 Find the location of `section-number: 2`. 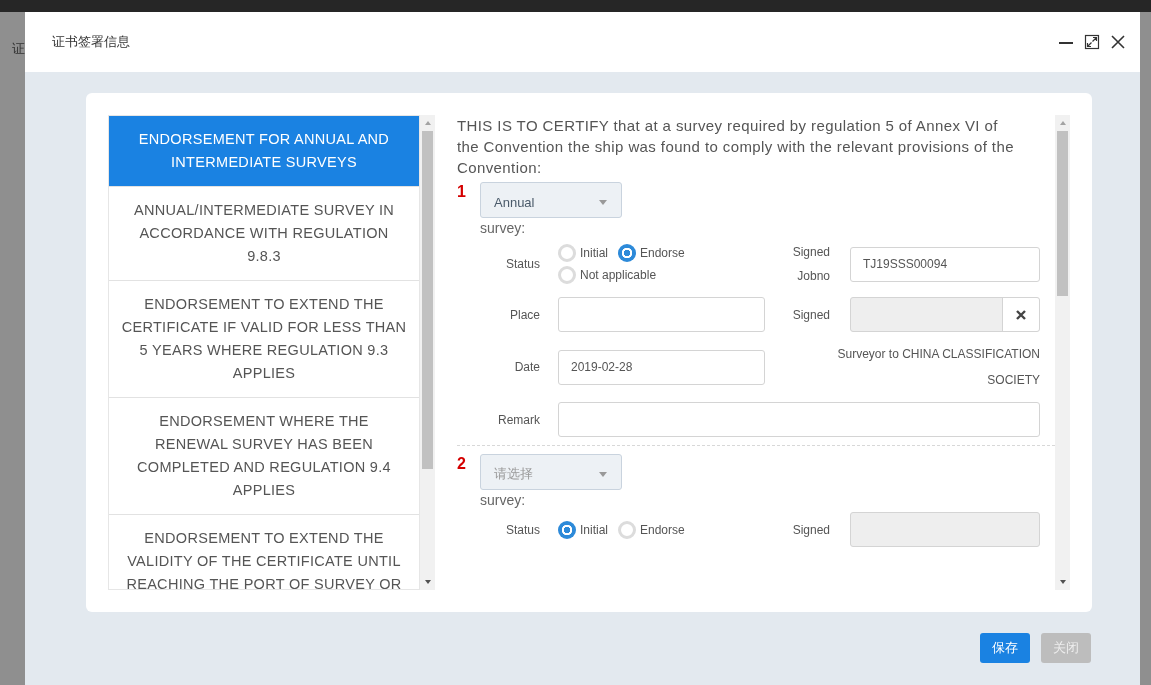

section-number: 2 is located at coordinates (461, 464).